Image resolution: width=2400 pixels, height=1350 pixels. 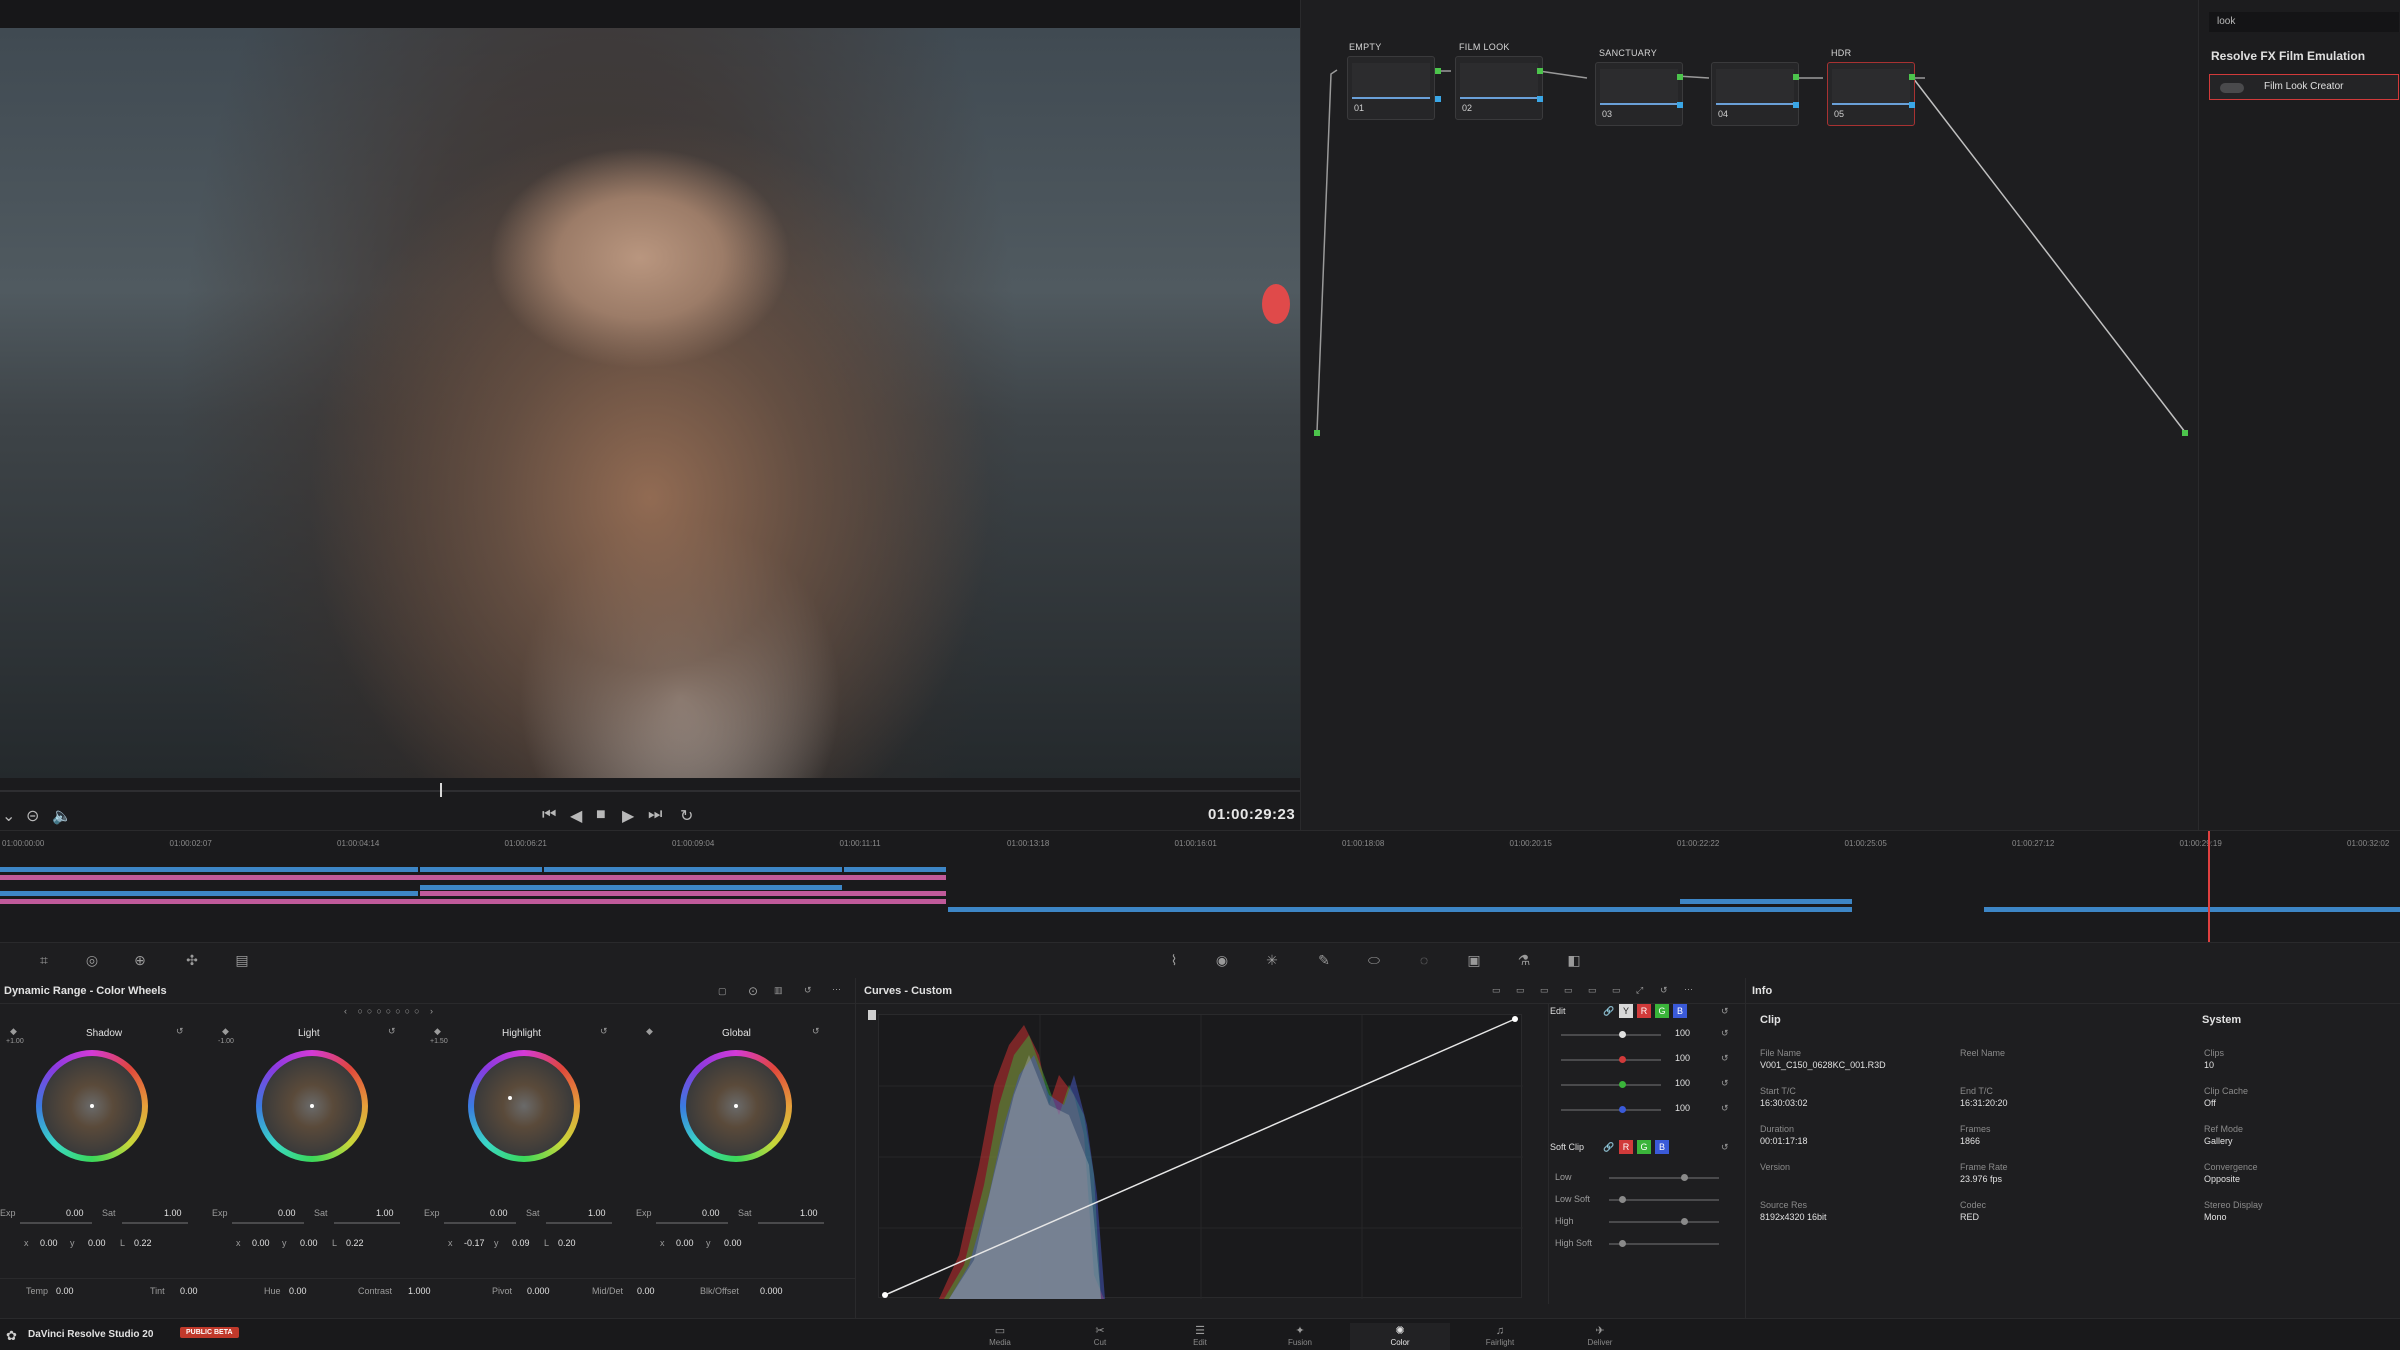 I want to click on color-wheels-icon: ⊕, so click(x=140, y=960).